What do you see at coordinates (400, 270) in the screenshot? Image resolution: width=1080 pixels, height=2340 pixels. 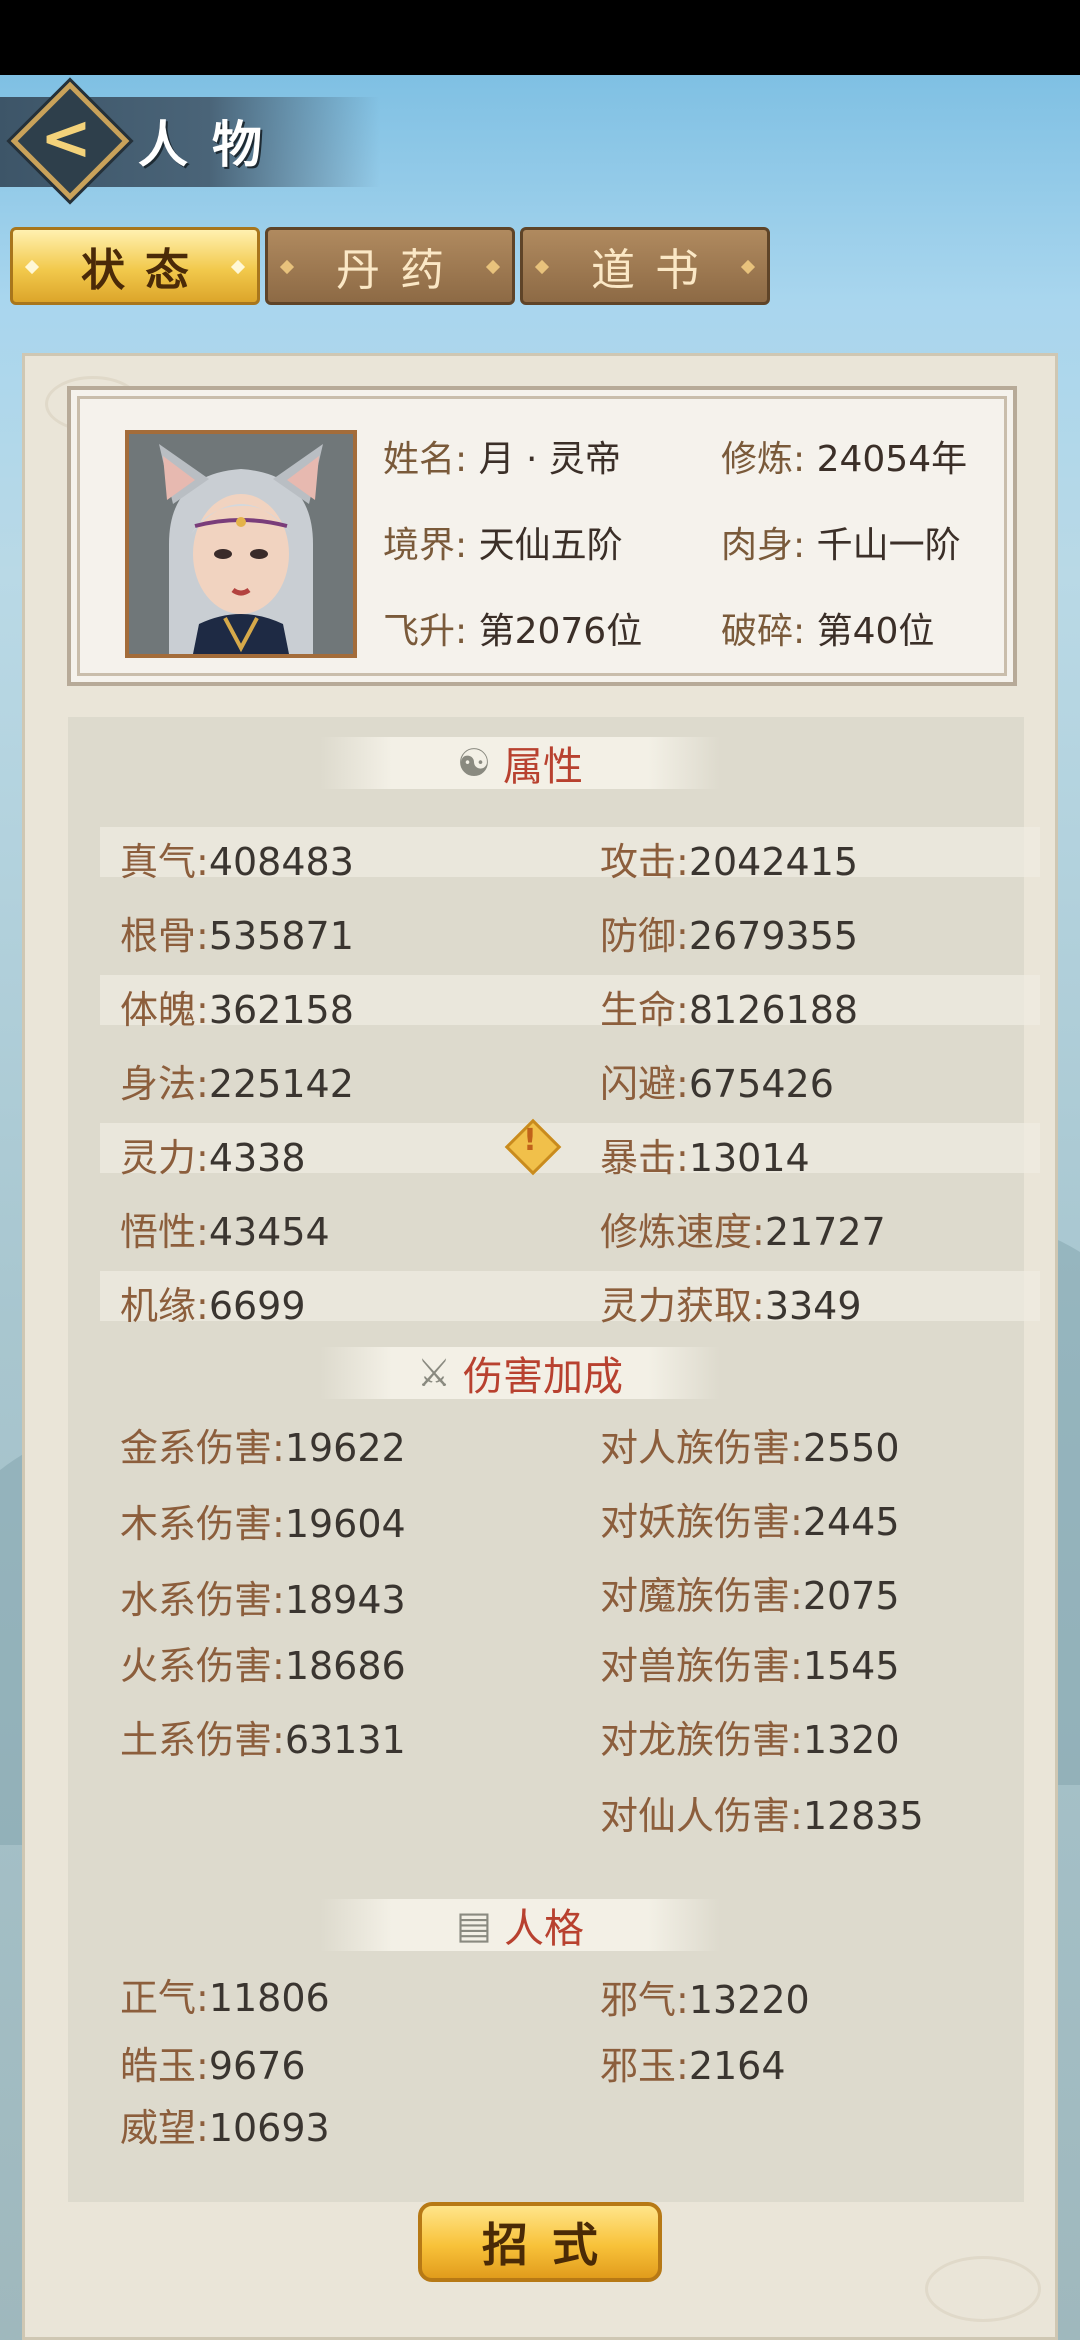 I see `tab-label: 丹药` at bounding box center [400, 270].